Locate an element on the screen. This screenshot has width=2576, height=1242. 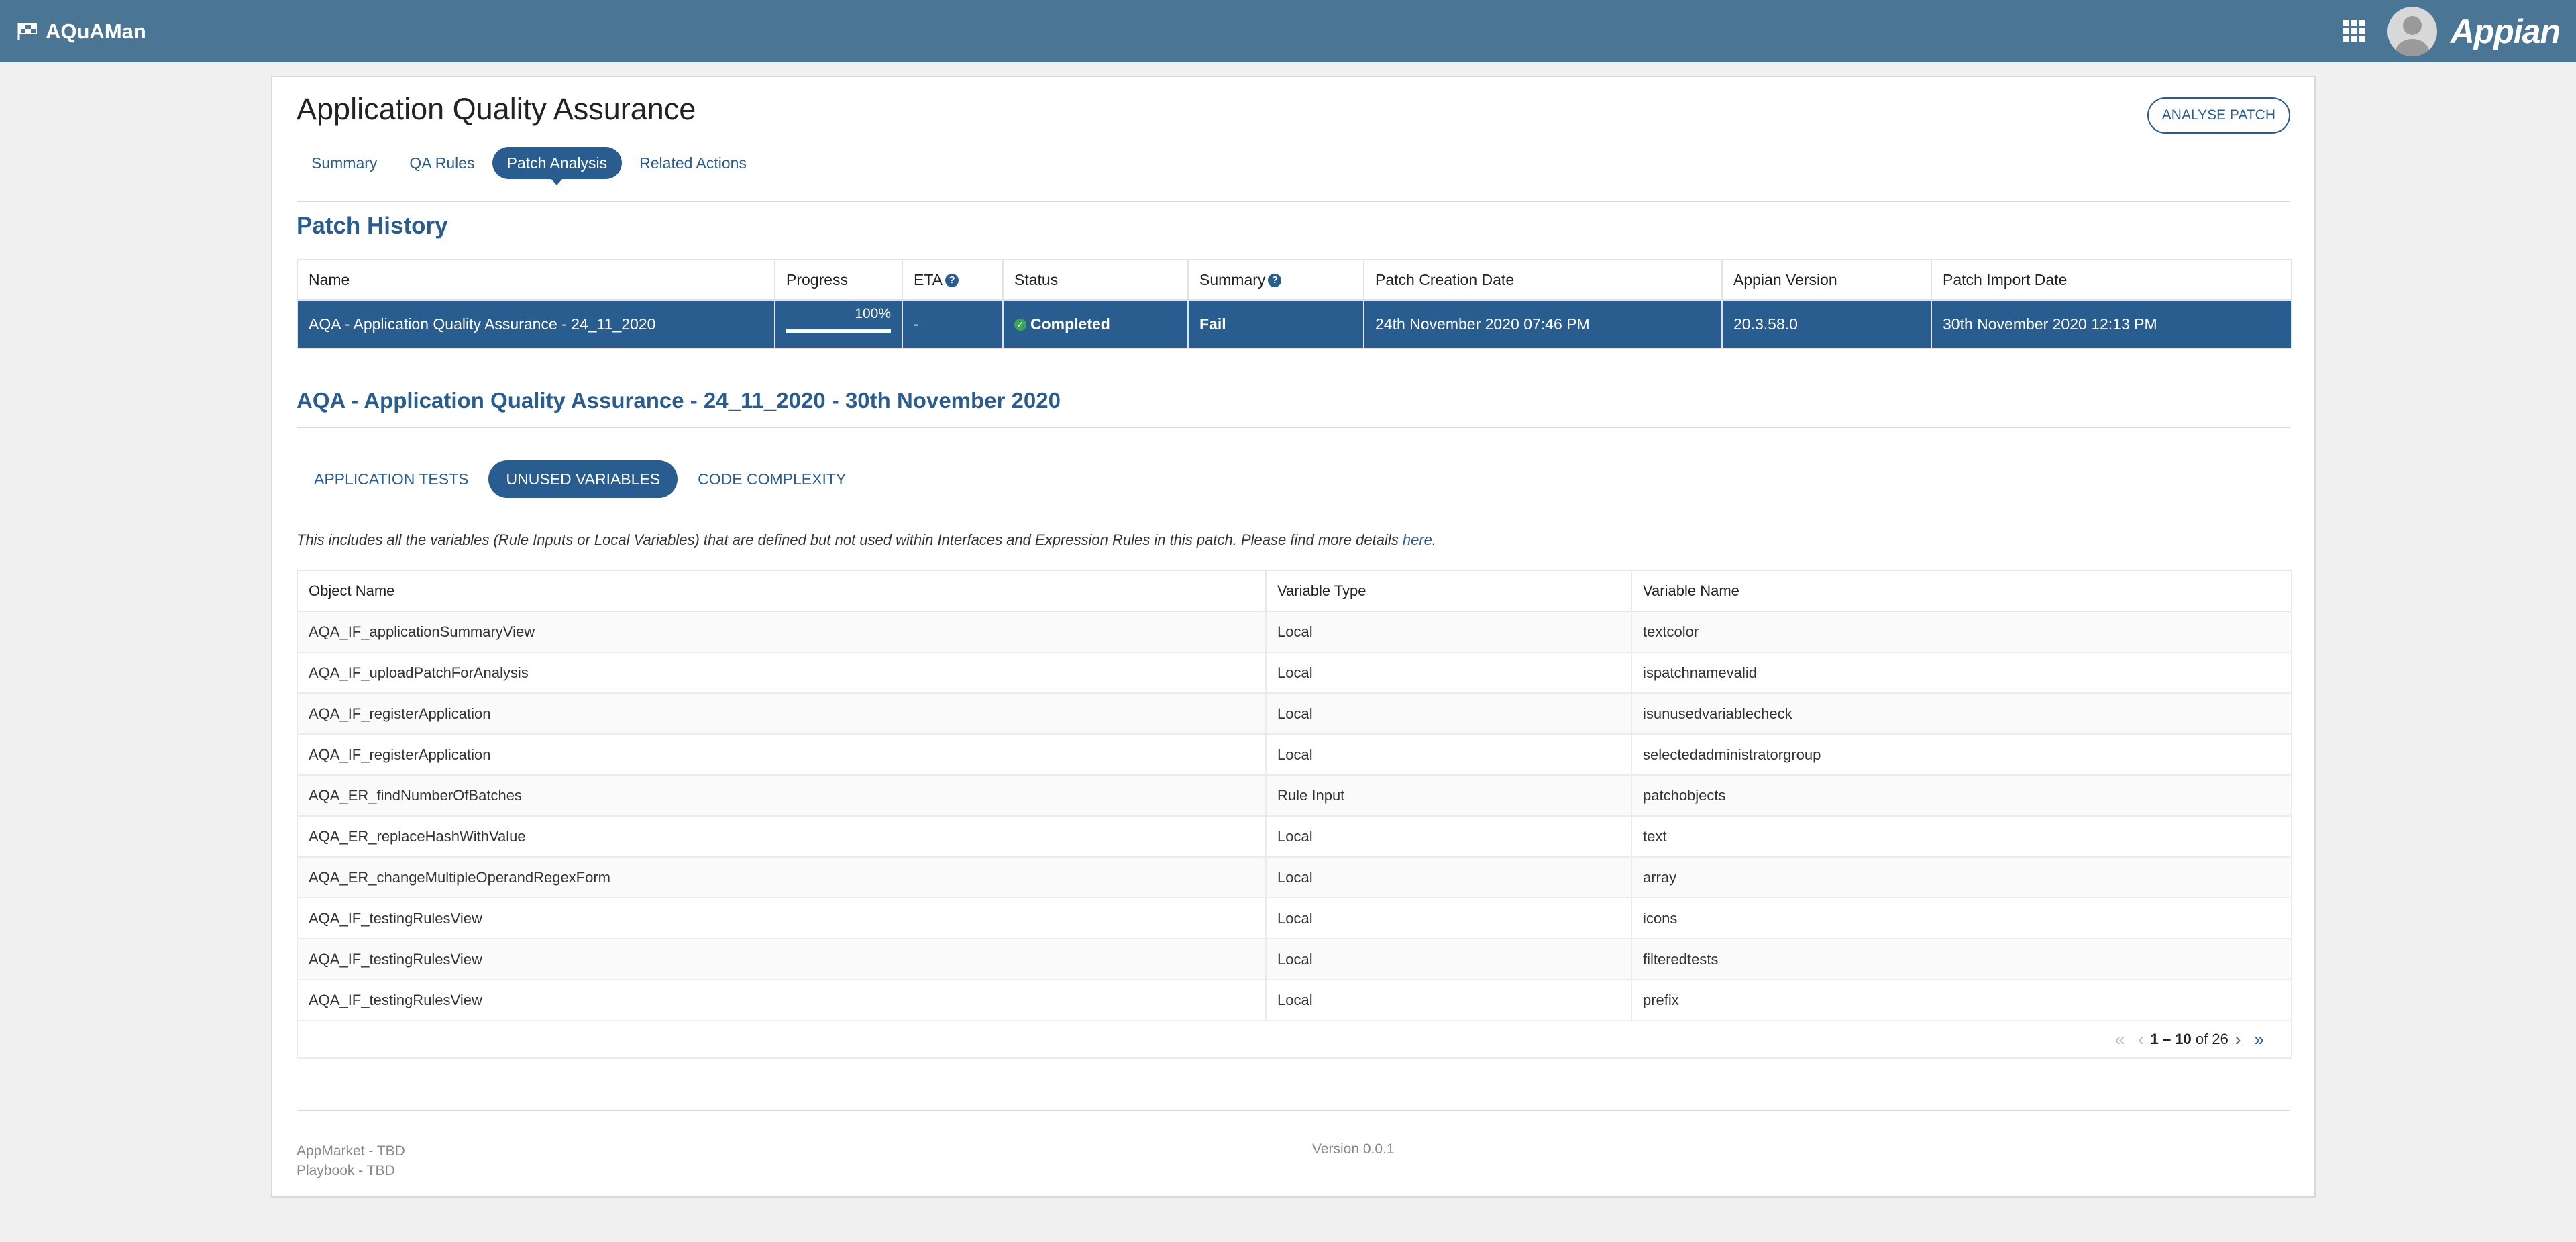
pager-row: « ‹ 1 – 10 of 26 › » is located at coordinates (1294, 1040).